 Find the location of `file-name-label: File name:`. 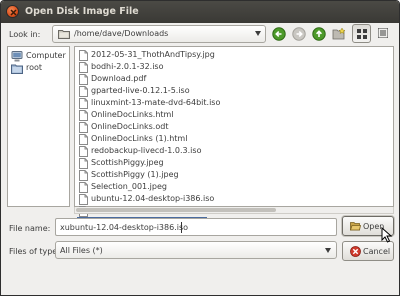

file-name-label: File name: is located at coordinates (30, 228).